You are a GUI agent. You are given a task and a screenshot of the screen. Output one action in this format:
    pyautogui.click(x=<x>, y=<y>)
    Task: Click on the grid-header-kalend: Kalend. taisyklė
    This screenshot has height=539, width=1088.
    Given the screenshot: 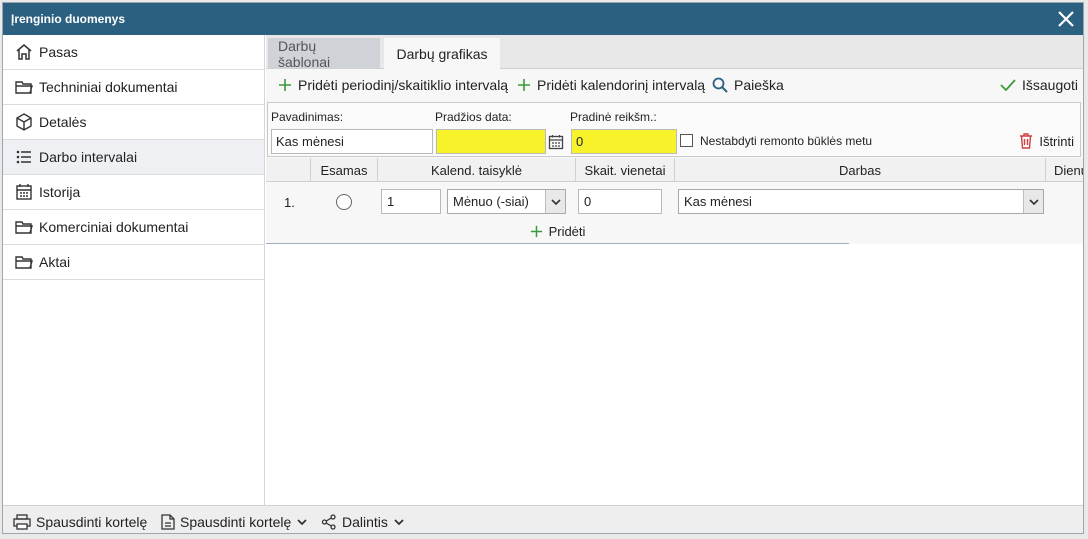 What is the action you would take?
    pyautogui.click(x=477, y=170)
    